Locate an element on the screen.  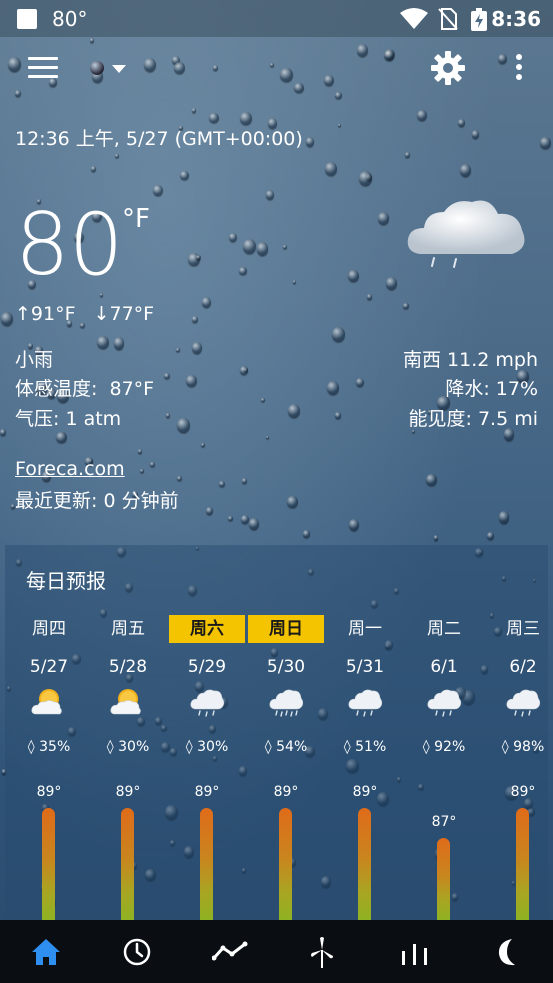
location-indicator is located at coordinates (97, 68).